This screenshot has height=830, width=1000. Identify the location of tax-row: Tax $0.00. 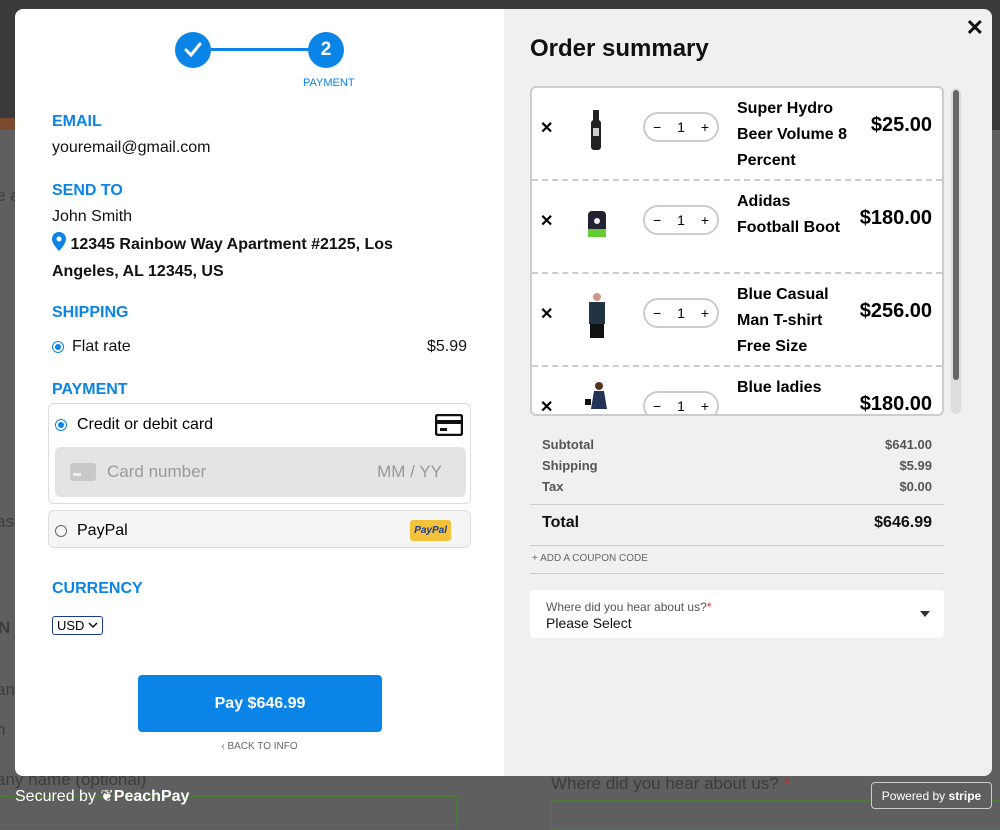
(737, 486).